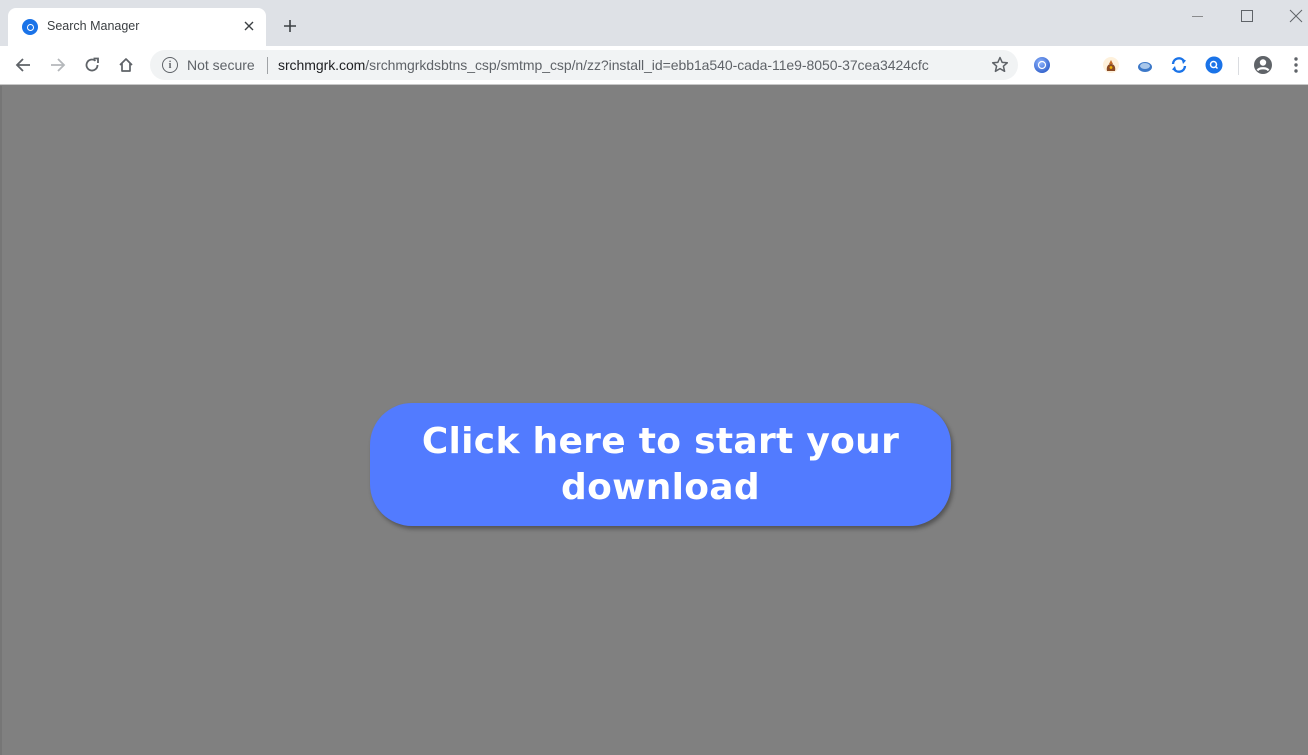  I want to click on home-icon, so click(126, 65).